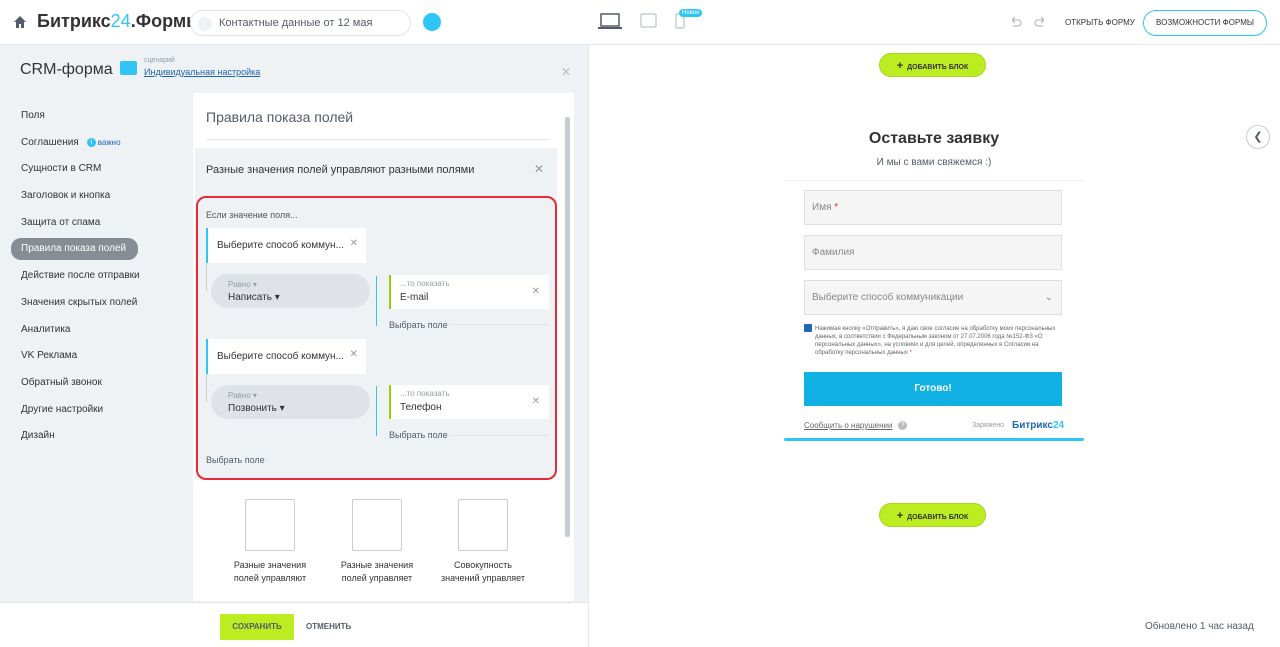  Describe the element at coordinates (933, 207) in the screenshot. I see `name-field: Имя *` at that location.